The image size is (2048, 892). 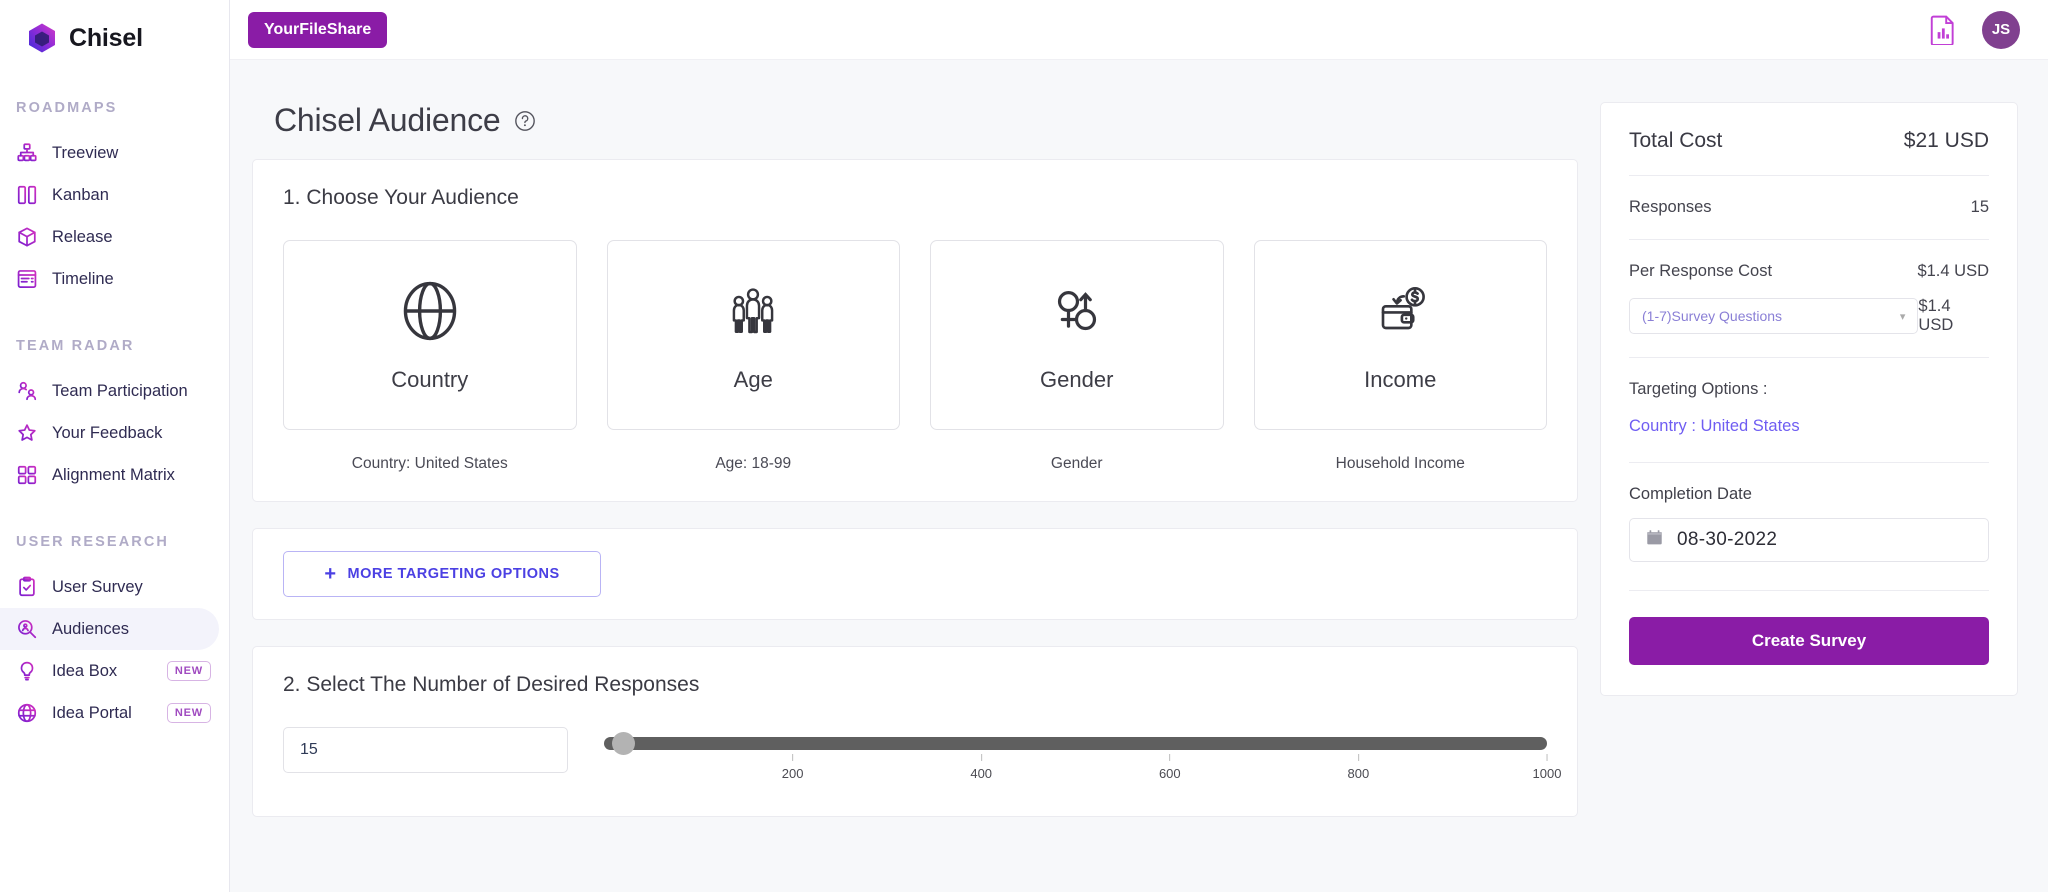 I want to click on sidebar-item-label: Alignment Matrix, so click(x=113, y=474).